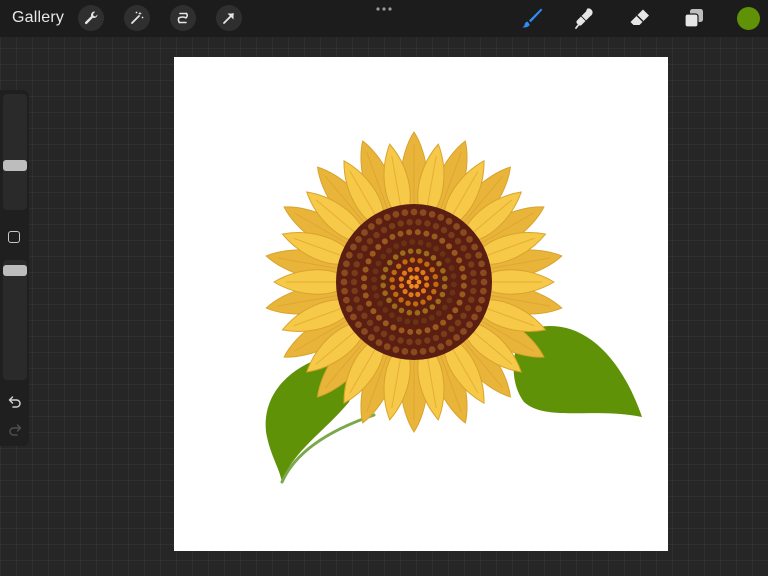 The height and width of the screenshot is (576, 768). Describe the element at coordinates (748, 18) in the screenshot. I see `color-picker-button` at that location.